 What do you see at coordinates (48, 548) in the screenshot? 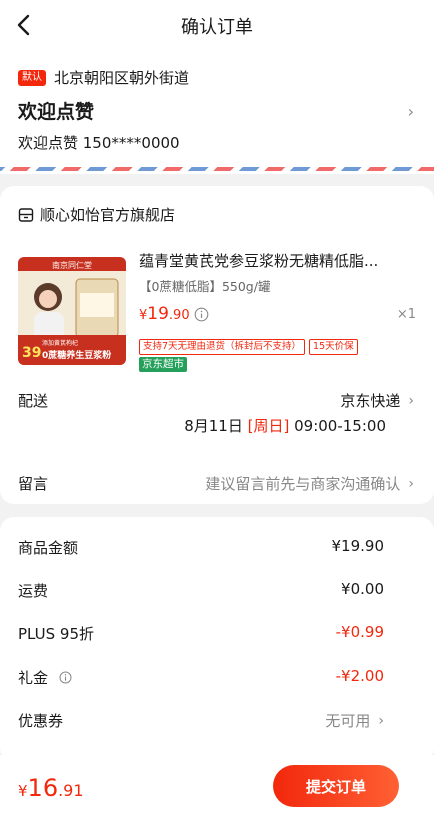
I see `summary-label: 商品金额` at bounding box center [48, 548].